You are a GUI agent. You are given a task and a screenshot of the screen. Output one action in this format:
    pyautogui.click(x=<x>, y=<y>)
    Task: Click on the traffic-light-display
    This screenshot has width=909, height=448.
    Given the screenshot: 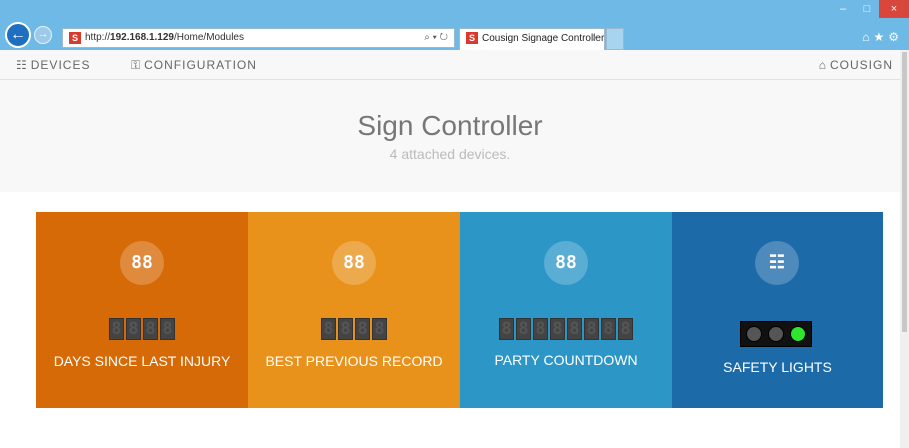 What is the action you would take?
    pyautogui.click(x=776, y=334)
    